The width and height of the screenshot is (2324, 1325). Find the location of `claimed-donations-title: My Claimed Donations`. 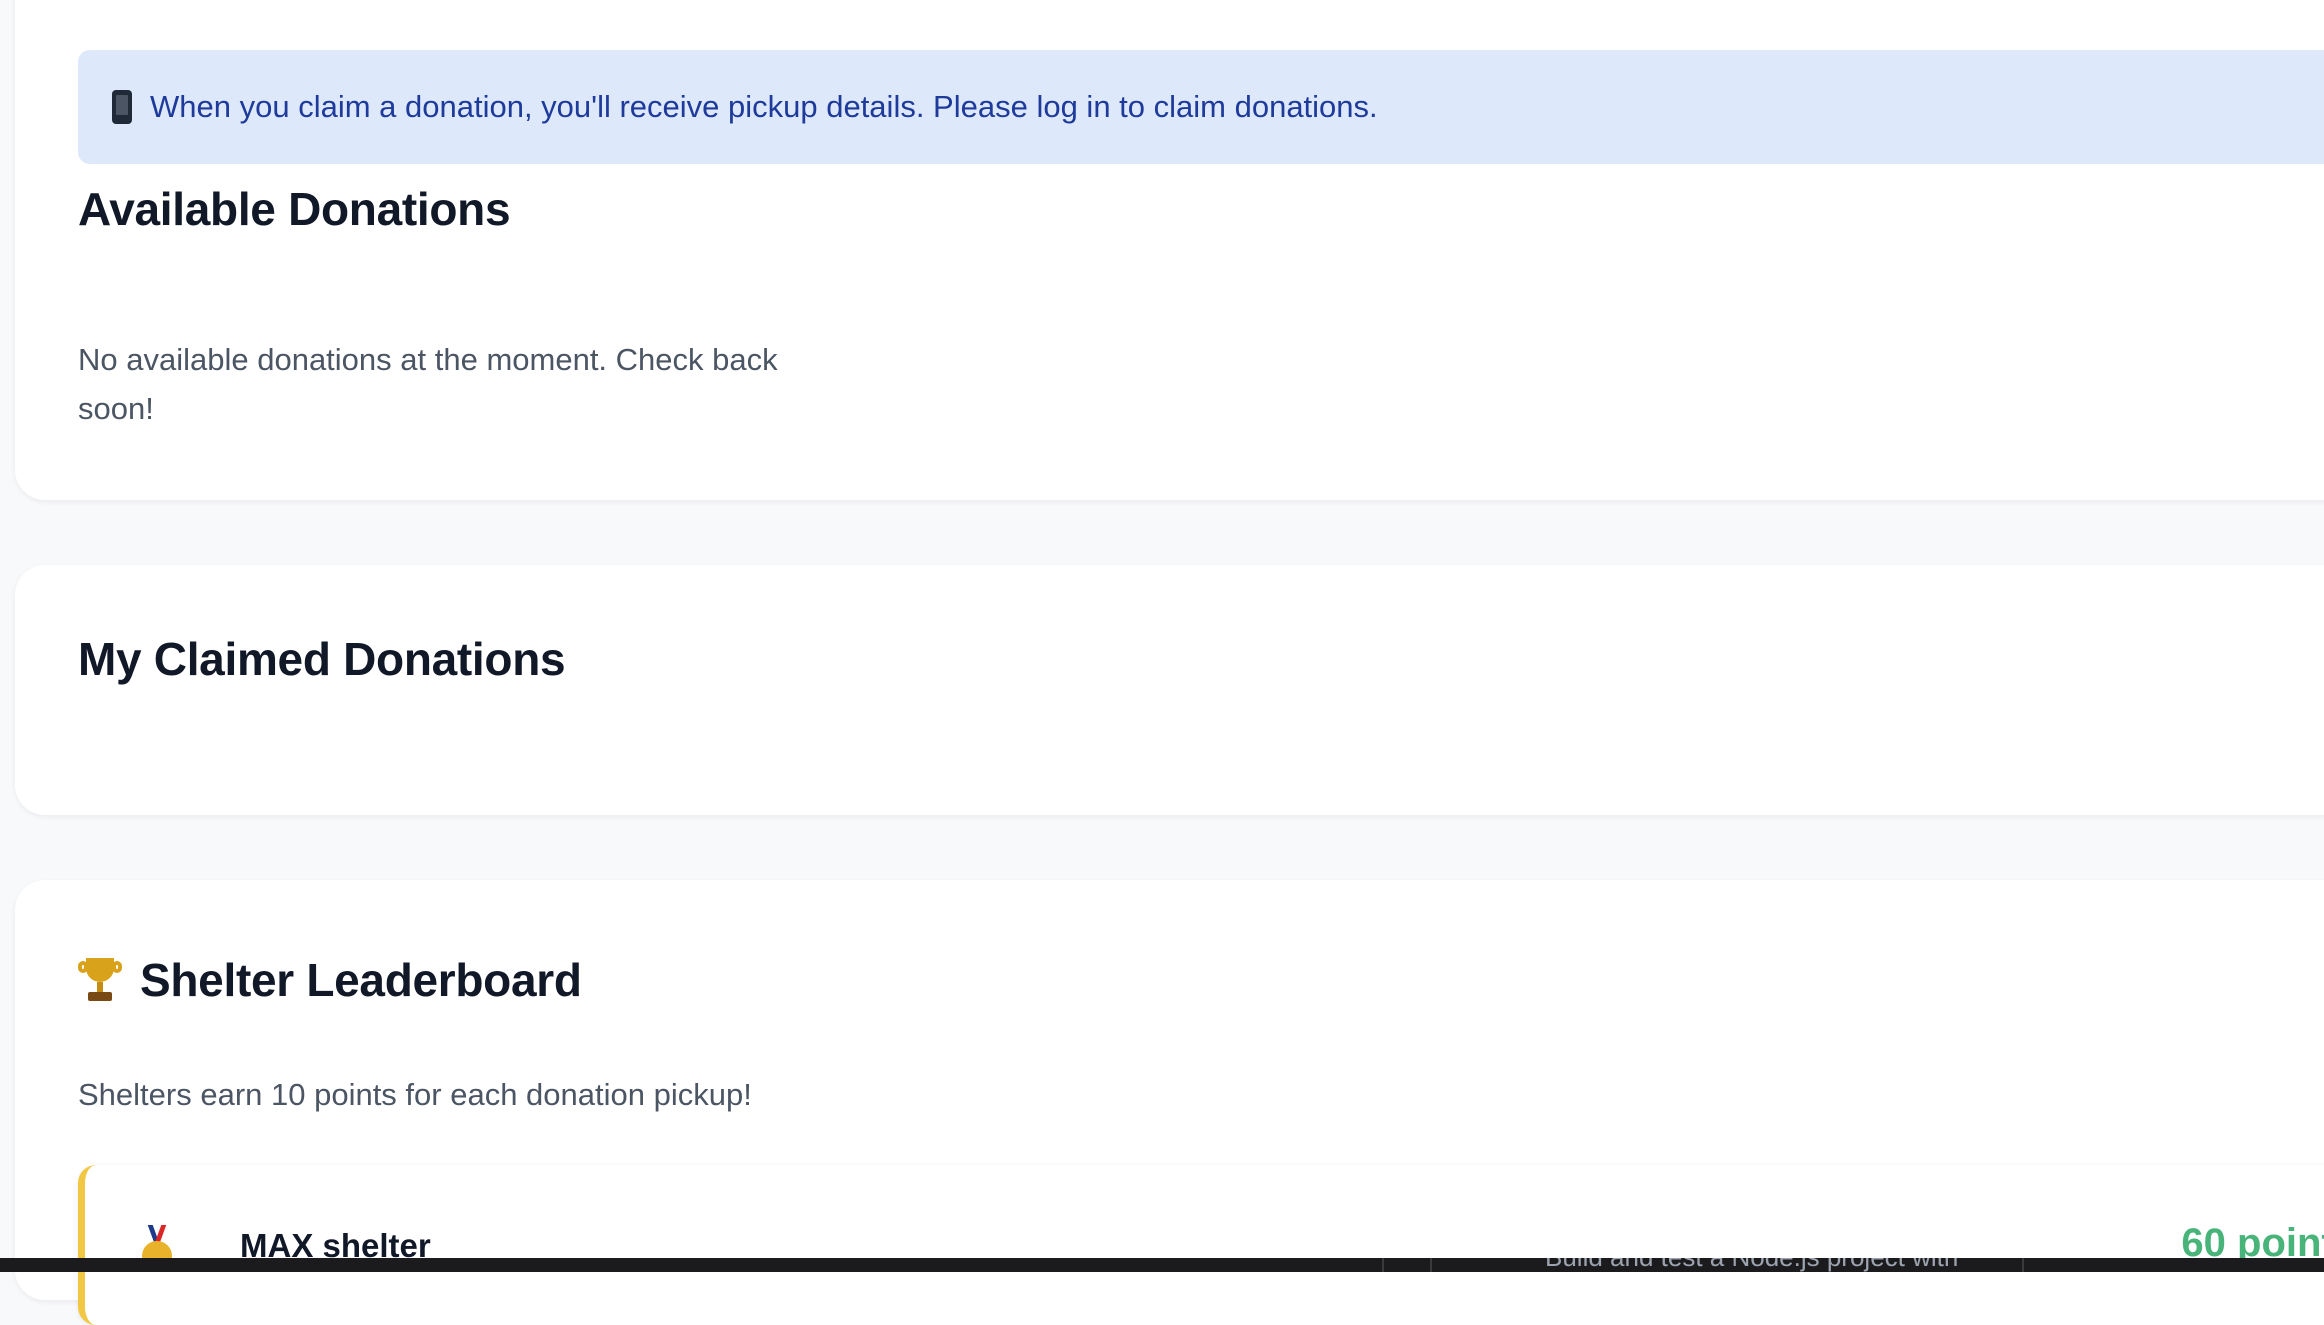

claimed-donations-title: My Claimed Donations is located at coordinates (322, 659).